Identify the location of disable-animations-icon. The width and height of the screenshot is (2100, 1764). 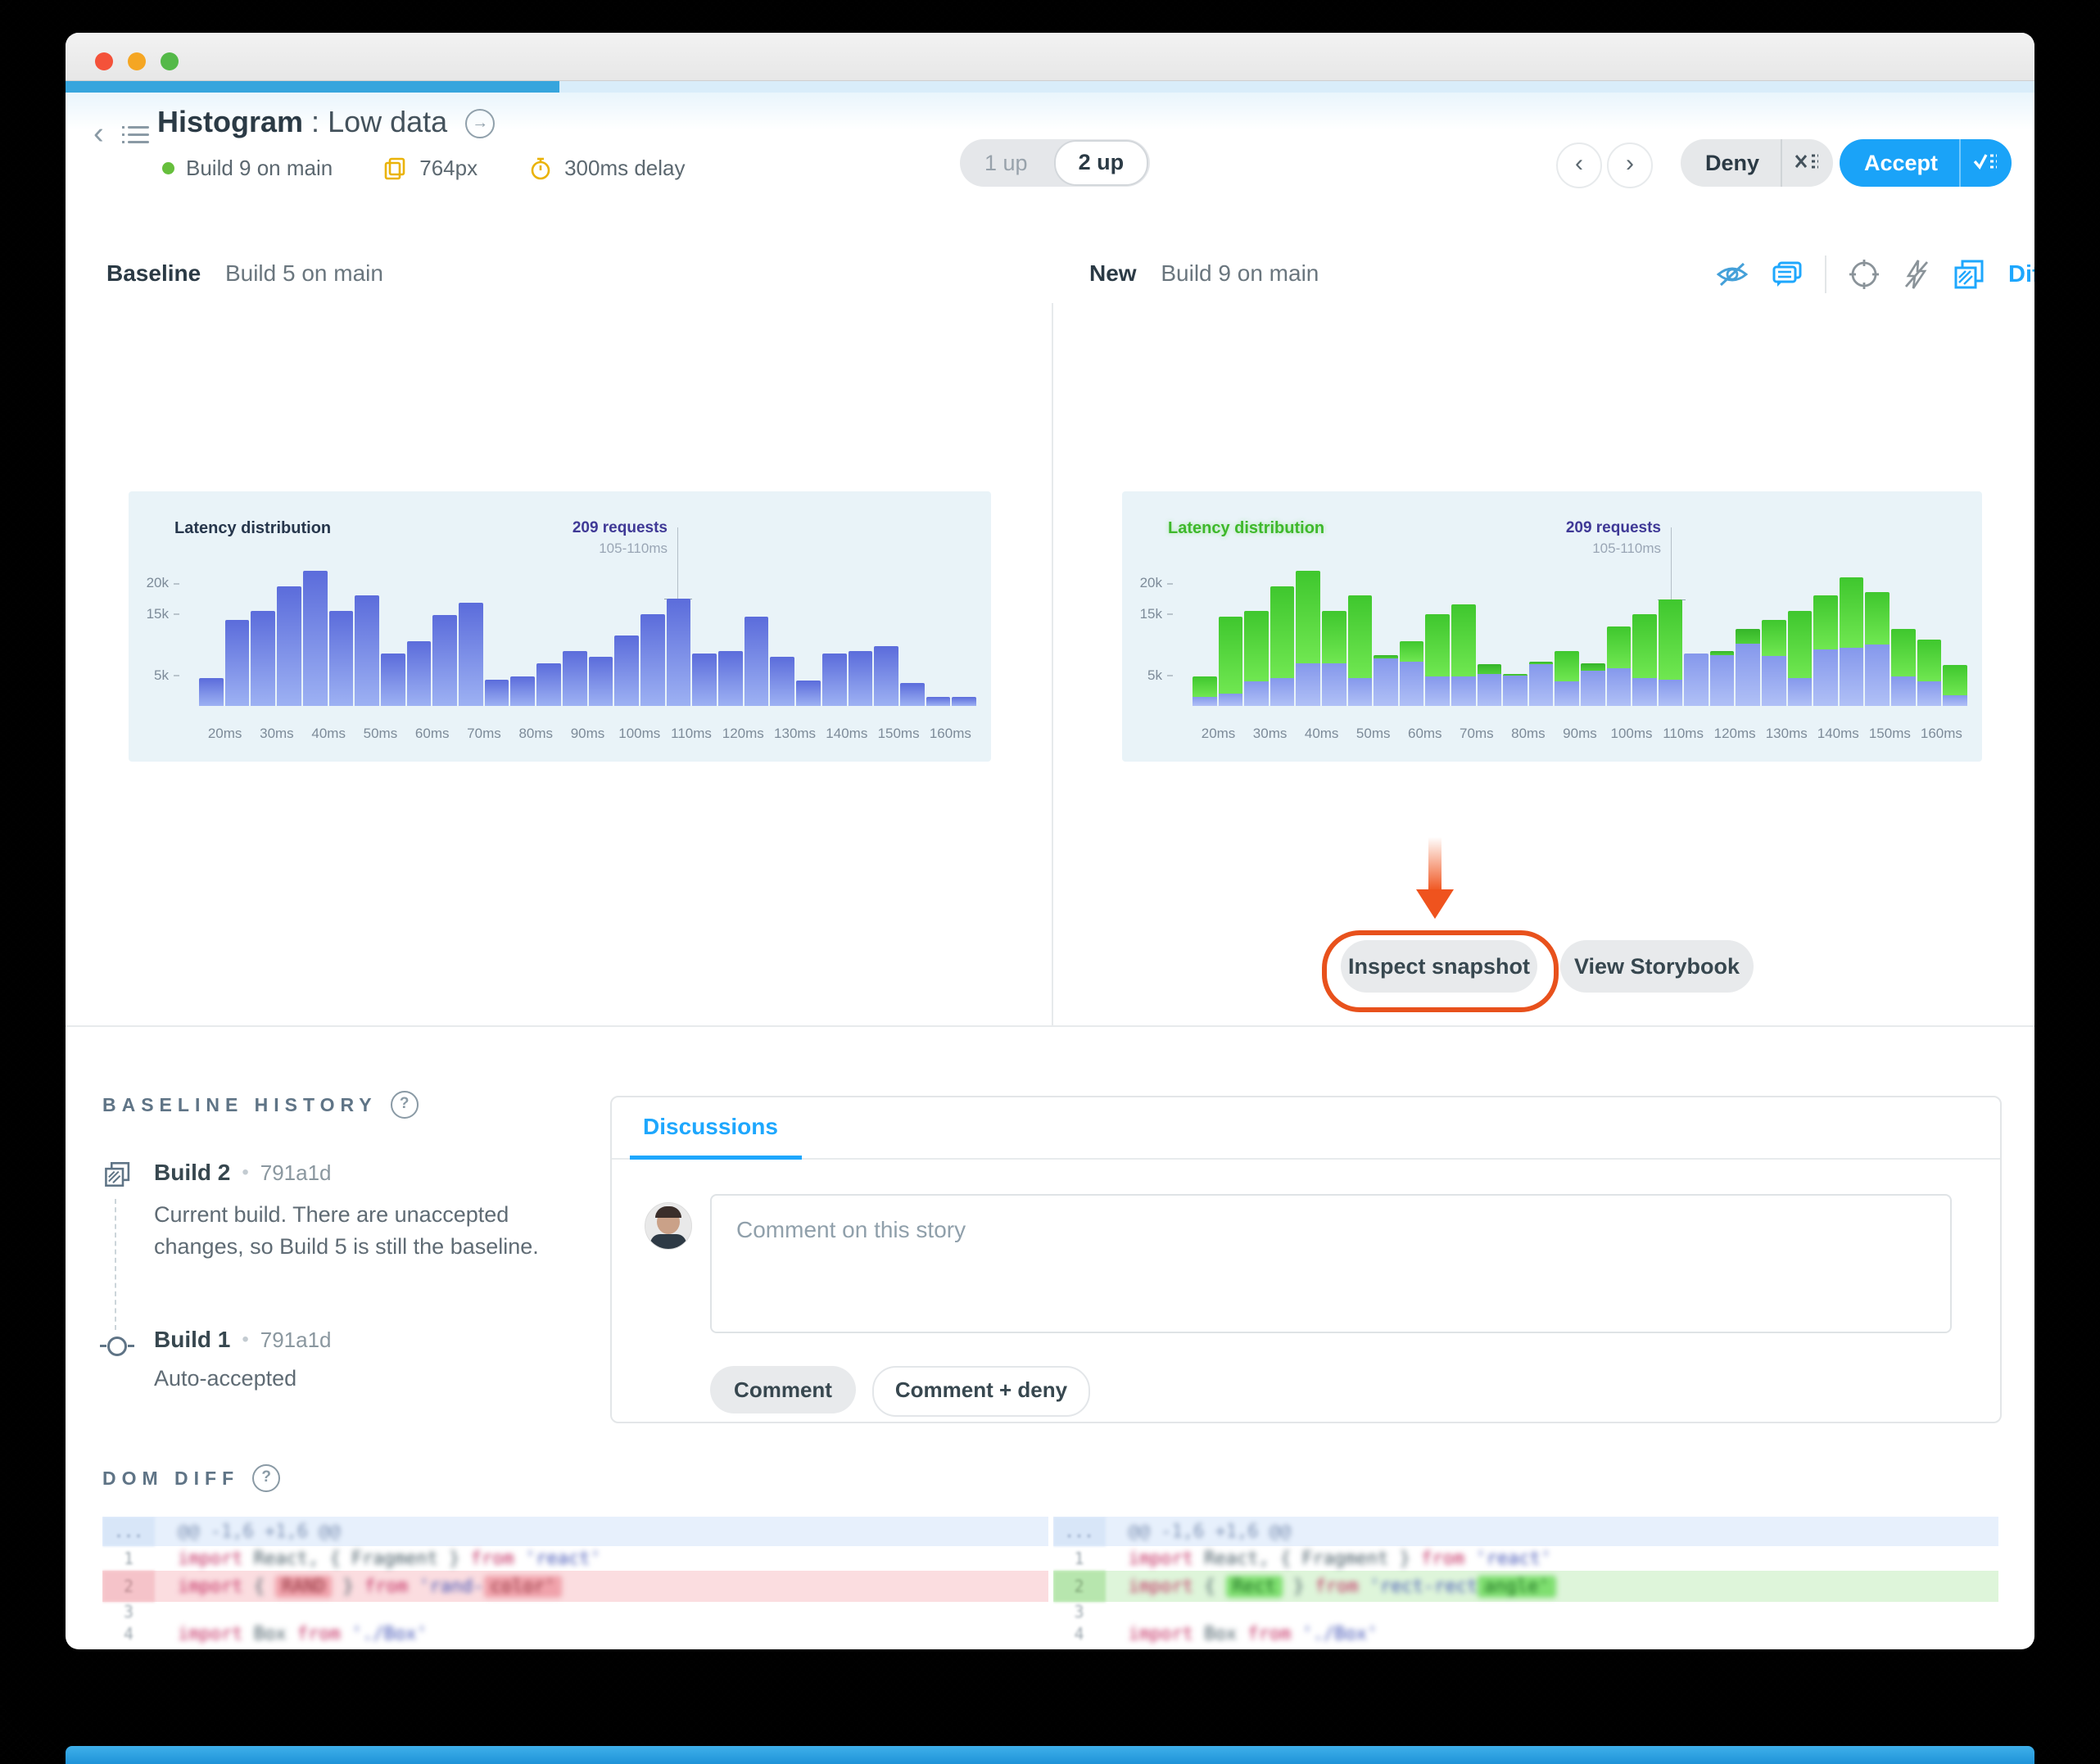
(1917, 274).